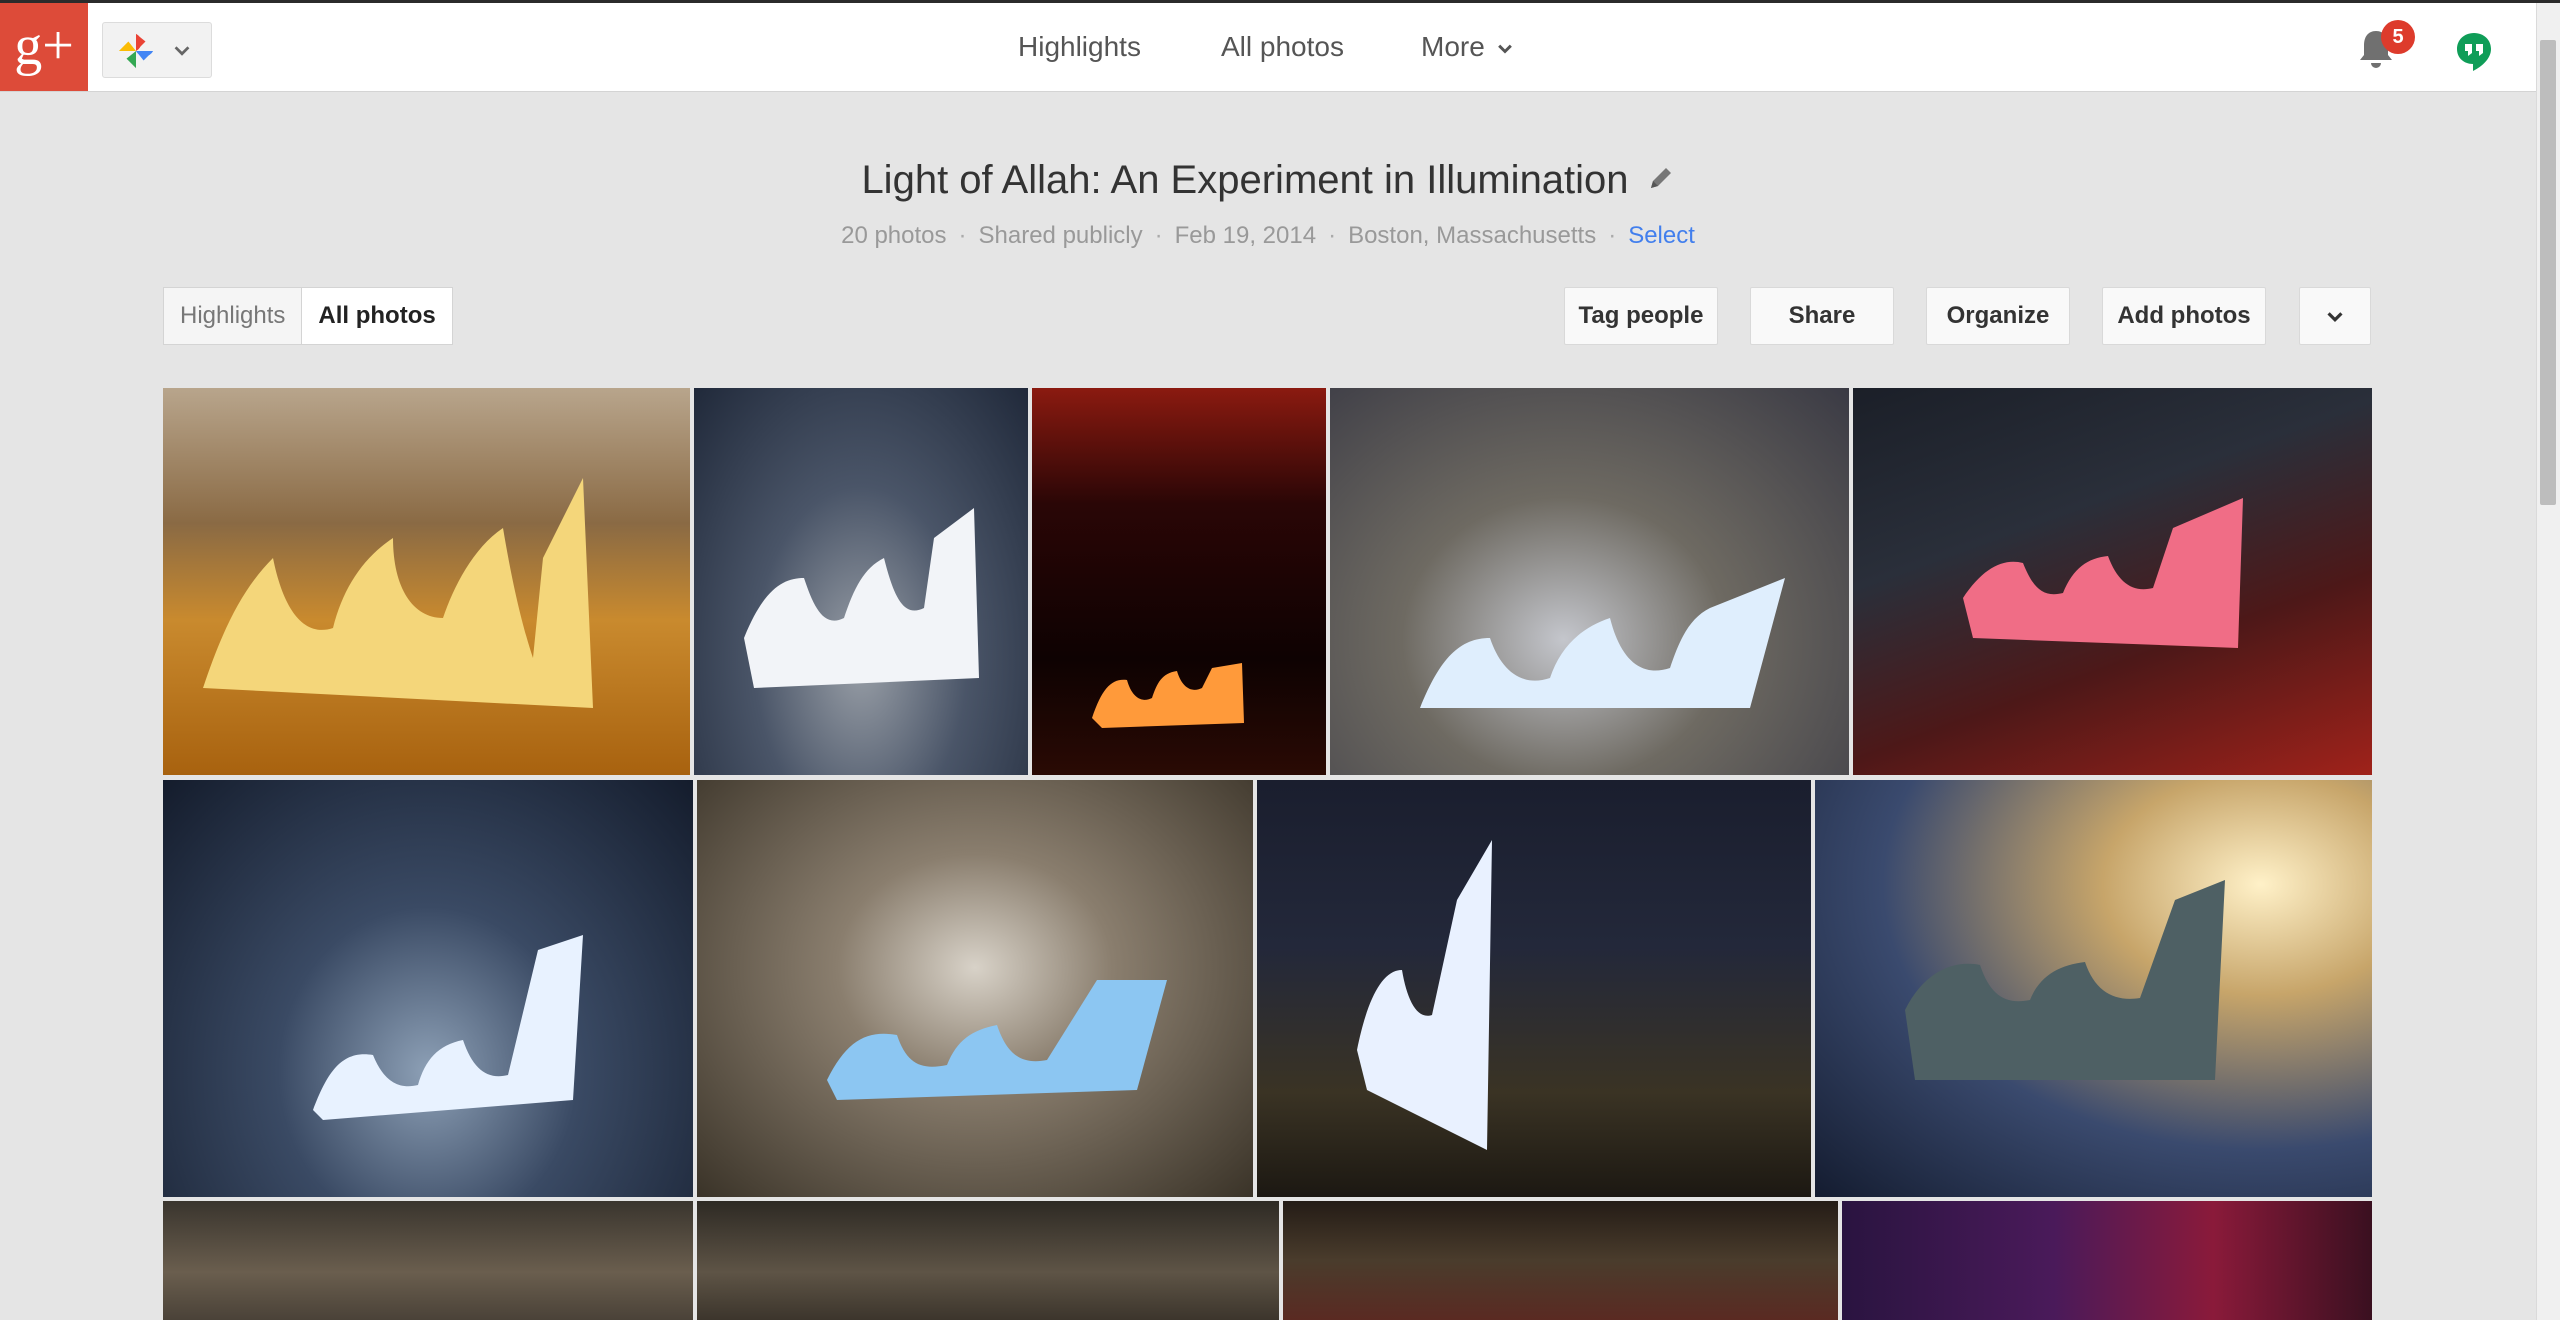  I want to click on nav-more: More, so click(1468, 47).